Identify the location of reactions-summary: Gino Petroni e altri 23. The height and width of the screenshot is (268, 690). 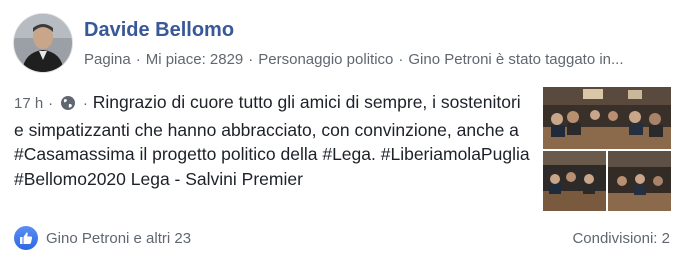
(102, 238).